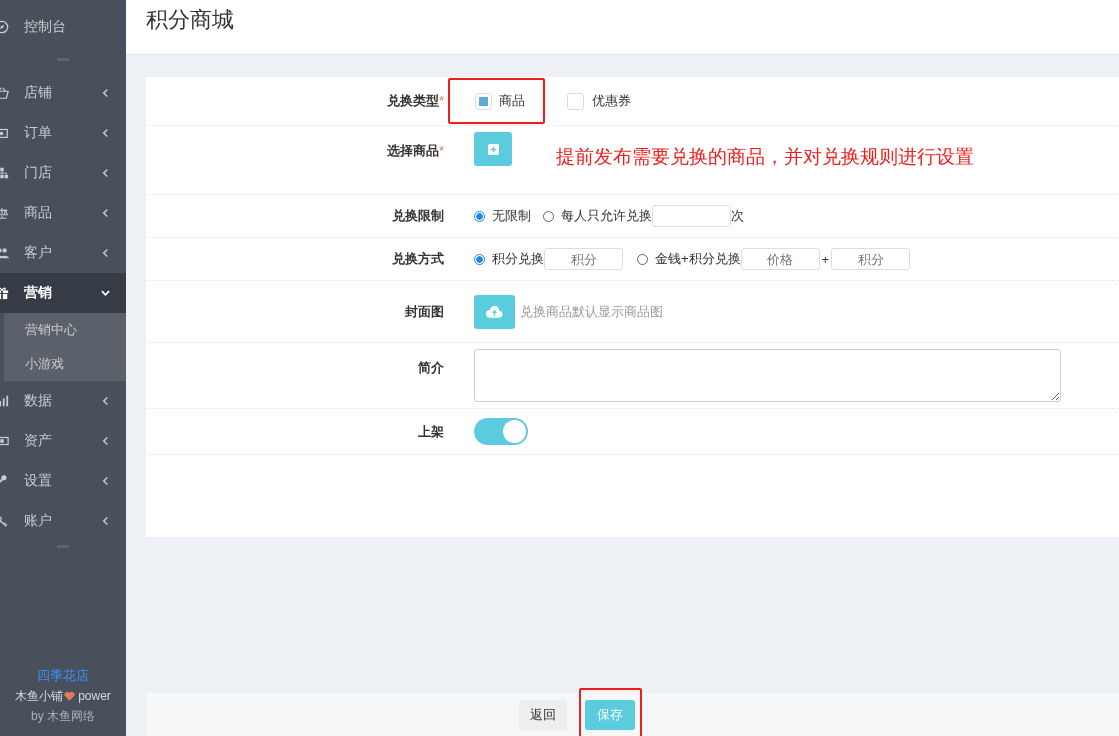  Describe the element at coordinates (767, 375) in the screenshot. I see `intro-textarea` at that location.